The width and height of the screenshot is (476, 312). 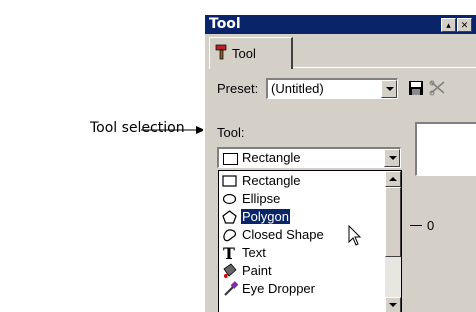 What do you see at coordinates (393, 179) in the screenshot?
I see `scroll-up-button` at bounding box center [393, 179].